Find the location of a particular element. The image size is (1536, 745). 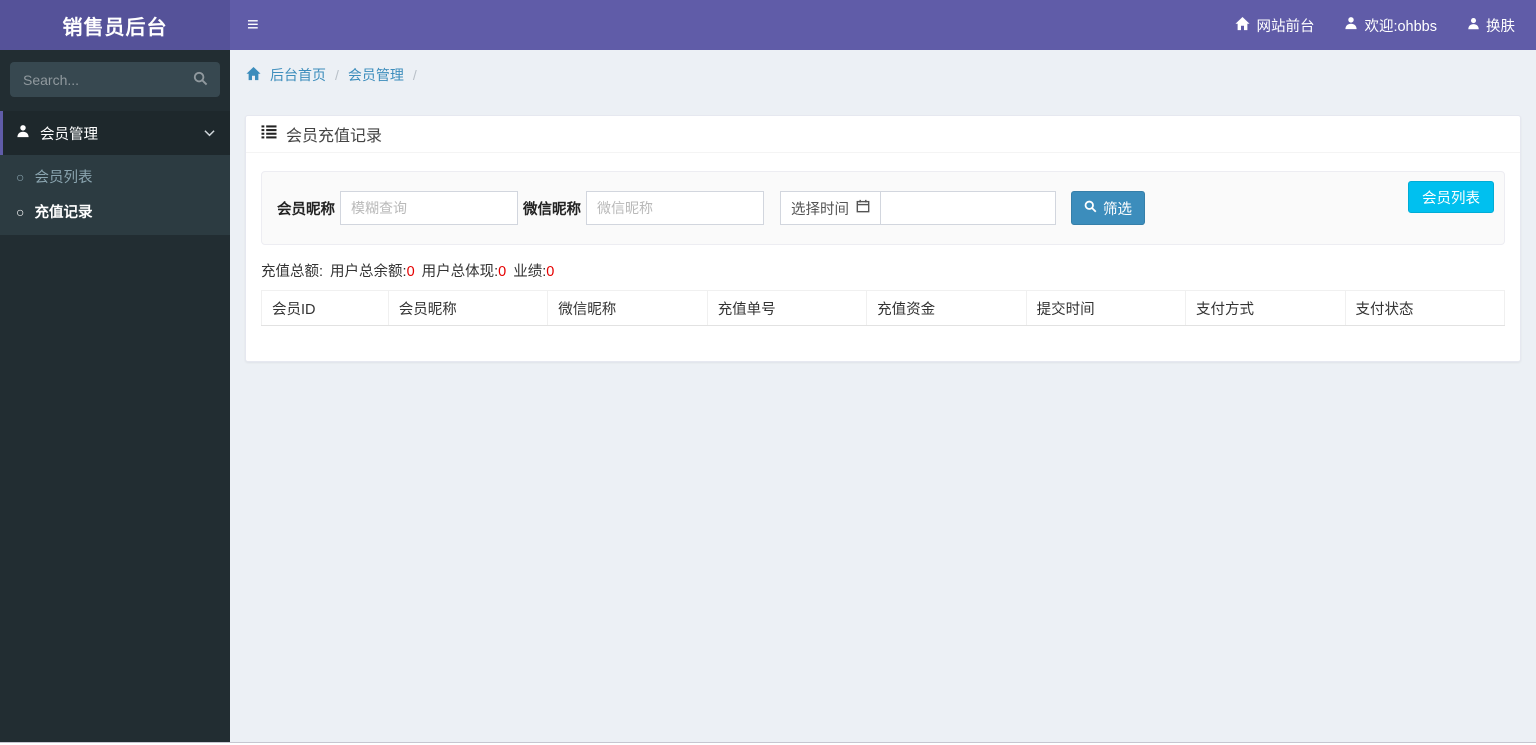

site-front-label: 网站前台 is located at coordinates (1285, 26).